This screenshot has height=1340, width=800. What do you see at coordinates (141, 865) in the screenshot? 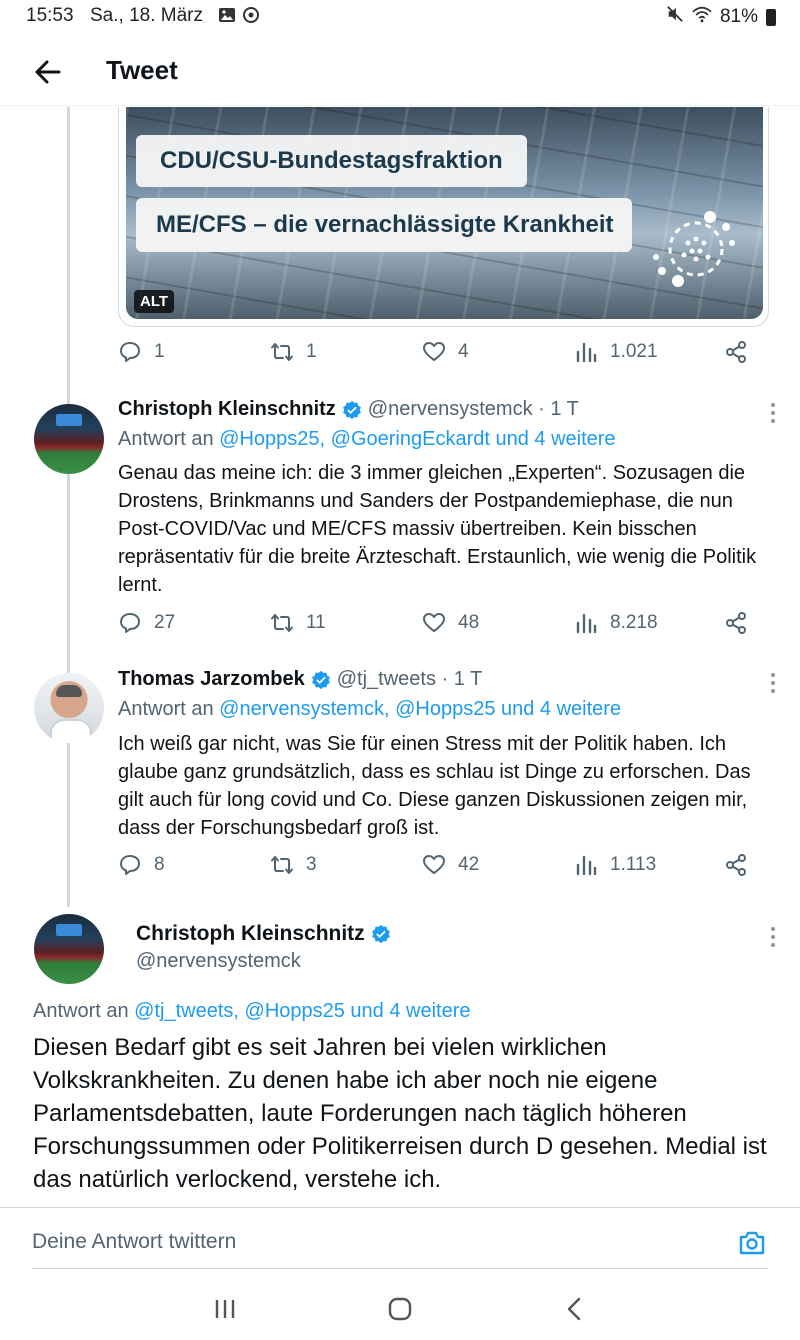
I see `reply-button: 8` at bounding box center [141, 865].